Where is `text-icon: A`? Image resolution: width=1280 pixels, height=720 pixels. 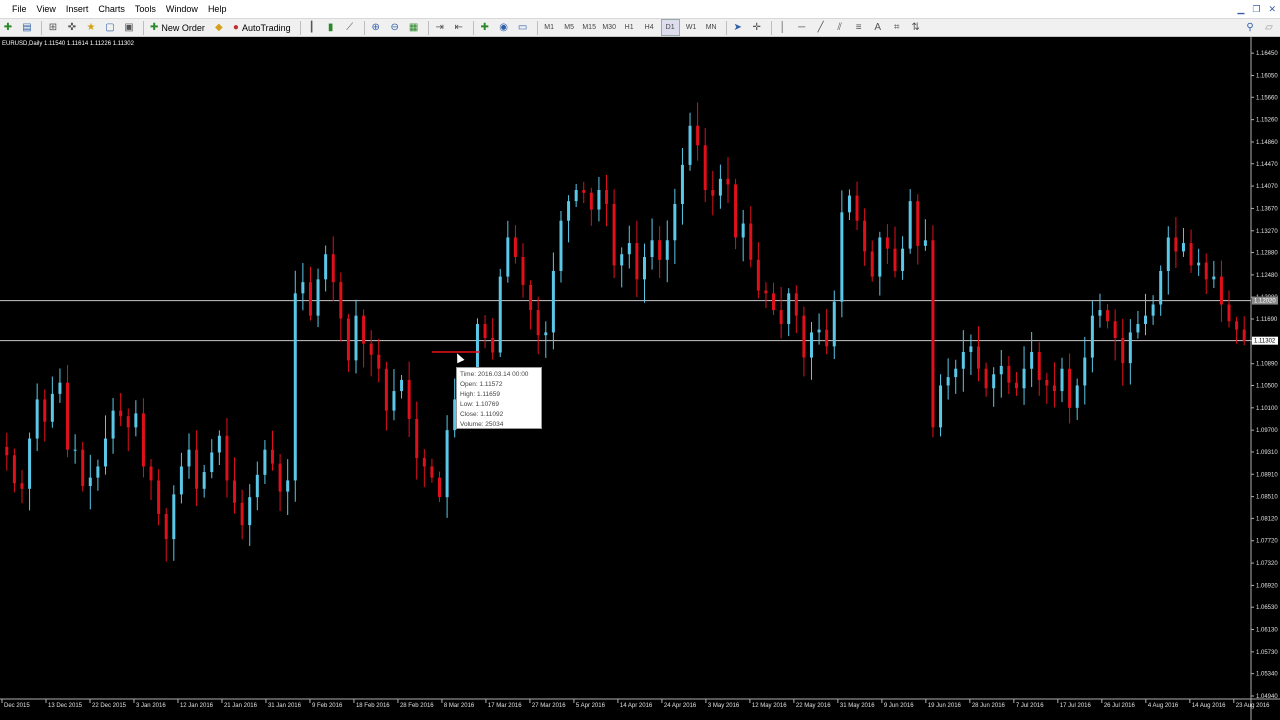 text-icon: A is located at coordinates (878, 27).